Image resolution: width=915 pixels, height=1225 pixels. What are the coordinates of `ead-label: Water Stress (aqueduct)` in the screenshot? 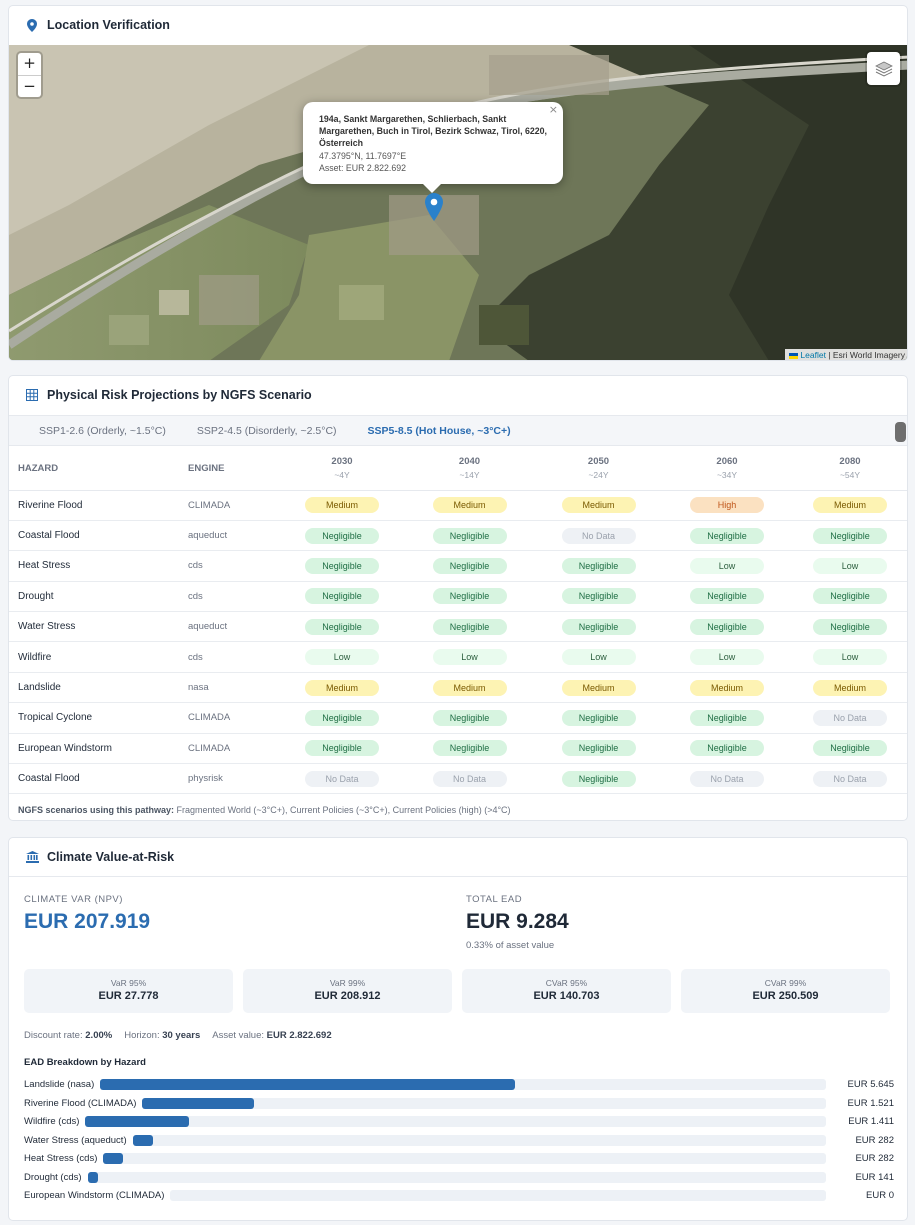 It's located at (75, 1140).